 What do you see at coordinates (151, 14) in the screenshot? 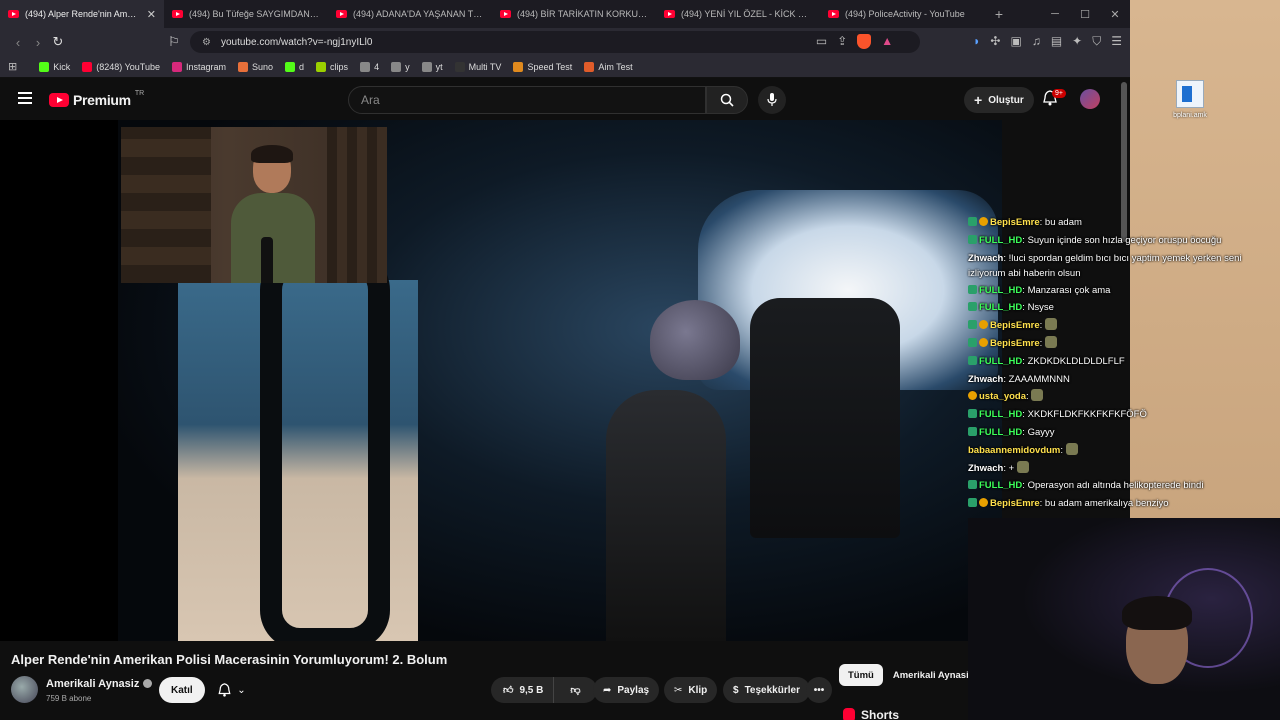
I see `close-tab-icon: ✕` at bounding box center [151, 14].